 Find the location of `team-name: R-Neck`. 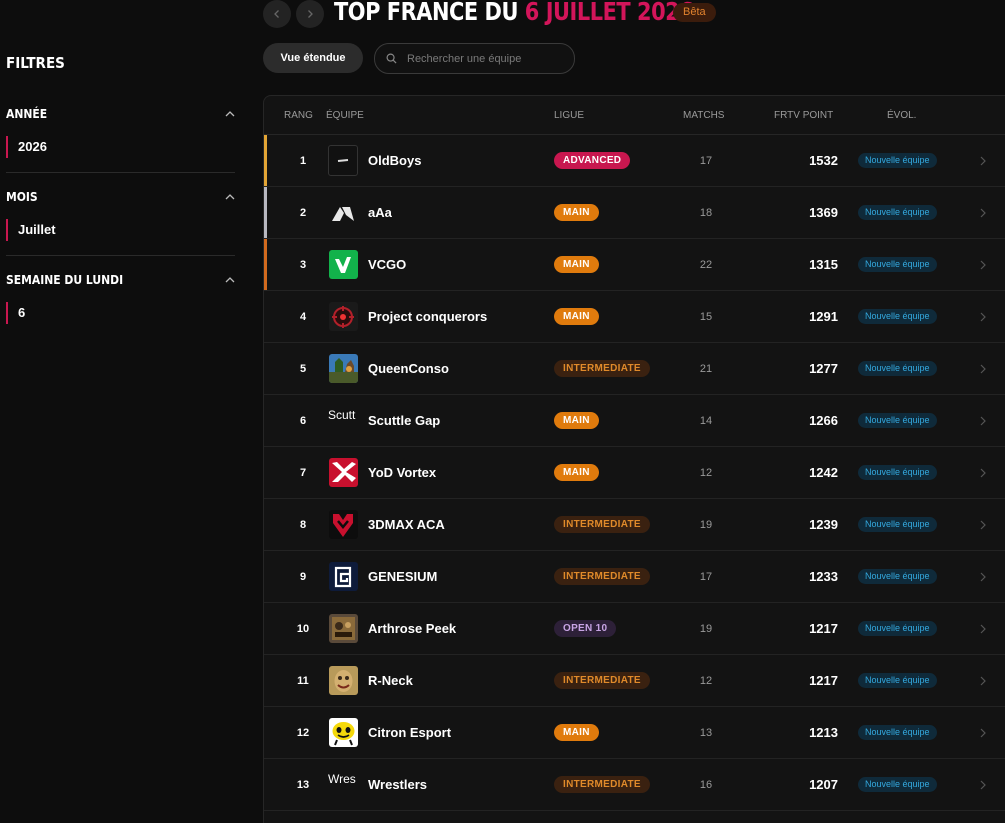

team-name: R-Neck is located at coordinates (390, 680).